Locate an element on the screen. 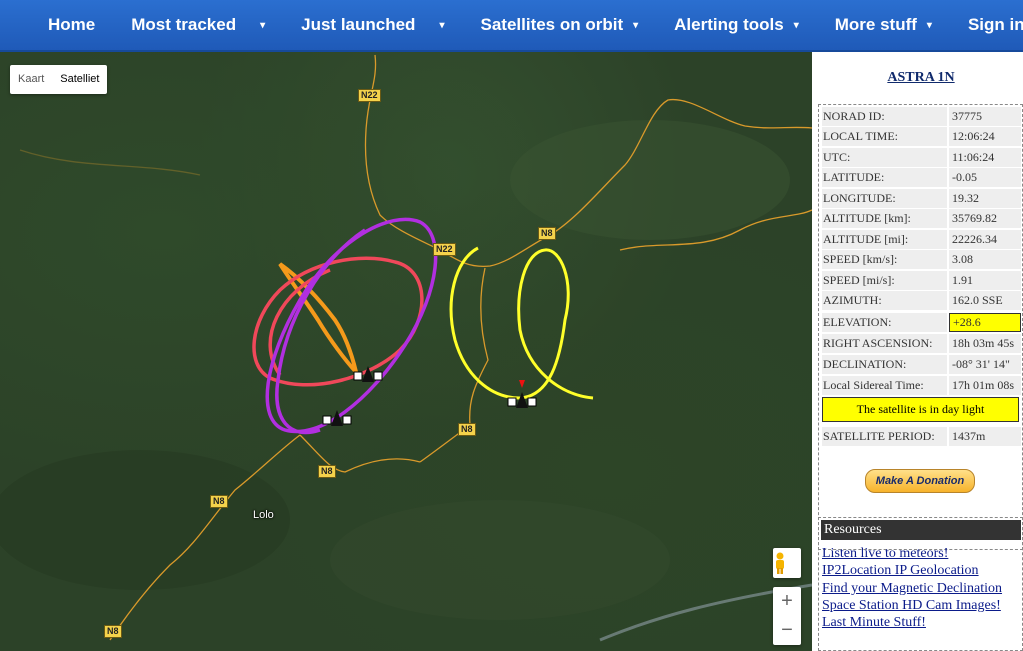 Image resolution: width=1023 pixels, height=651 pixels. info-label: RIGHT ASCENSION: is located at coordinates (884, 343).